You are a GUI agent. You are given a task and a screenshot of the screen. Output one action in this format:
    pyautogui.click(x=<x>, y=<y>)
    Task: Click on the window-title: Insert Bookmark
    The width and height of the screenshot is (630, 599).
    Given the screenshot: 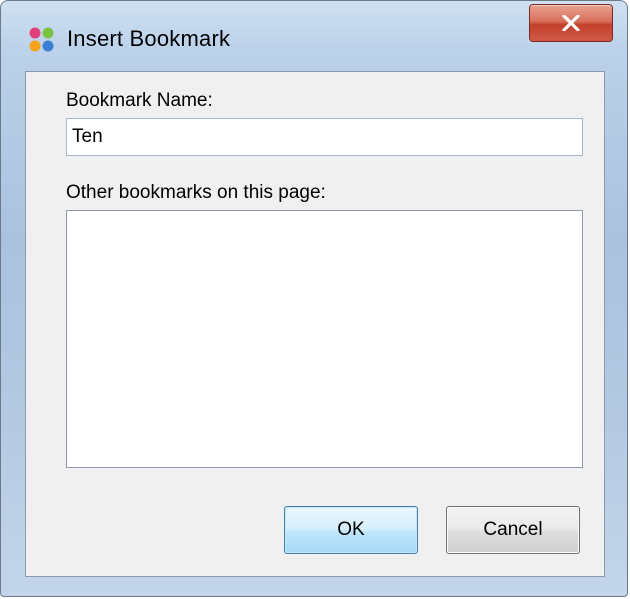 What is the action you would take?
    pyautogui.click(x=149, y=38)
    